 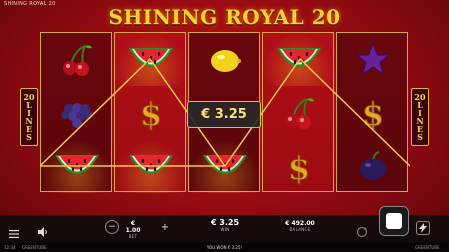 What do you see at coordinates (300, 229) in the screenshot?
I see `balance-label: BALANCE` at bounding box center [300, 229].